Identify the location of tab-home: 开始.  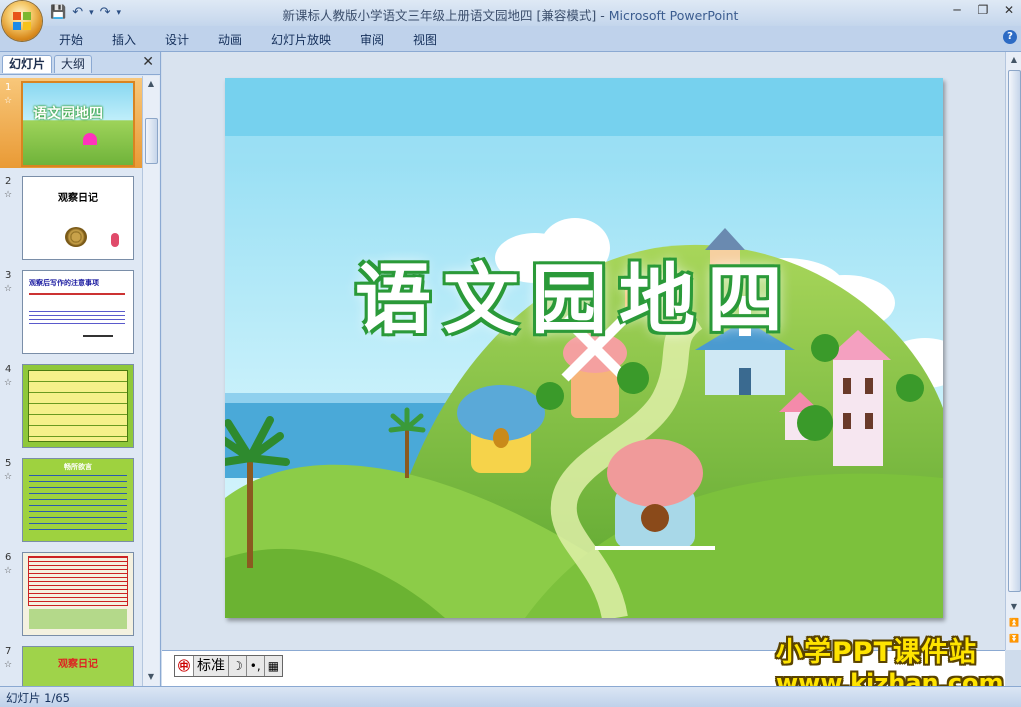
(71, 39).